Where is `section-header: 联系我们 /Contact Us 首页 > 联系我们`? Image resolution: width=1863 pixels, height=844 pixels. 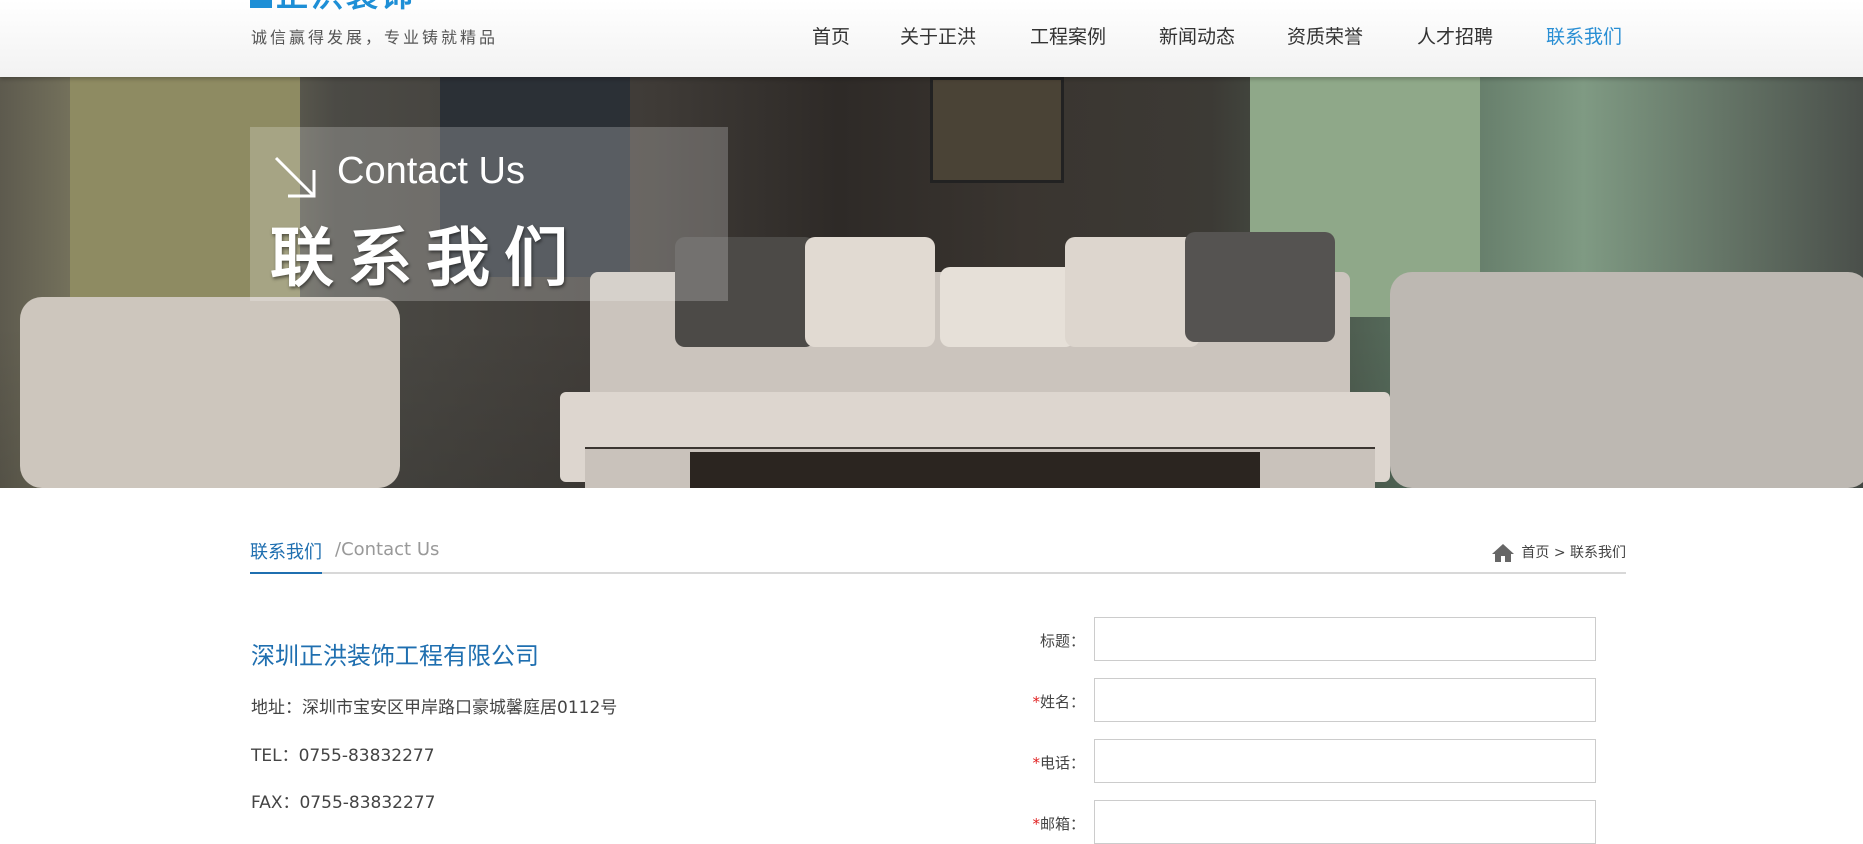 section-header: 联系我们 /Contact Us 首页 > 联系我们 is located at coordinates (938, 556).